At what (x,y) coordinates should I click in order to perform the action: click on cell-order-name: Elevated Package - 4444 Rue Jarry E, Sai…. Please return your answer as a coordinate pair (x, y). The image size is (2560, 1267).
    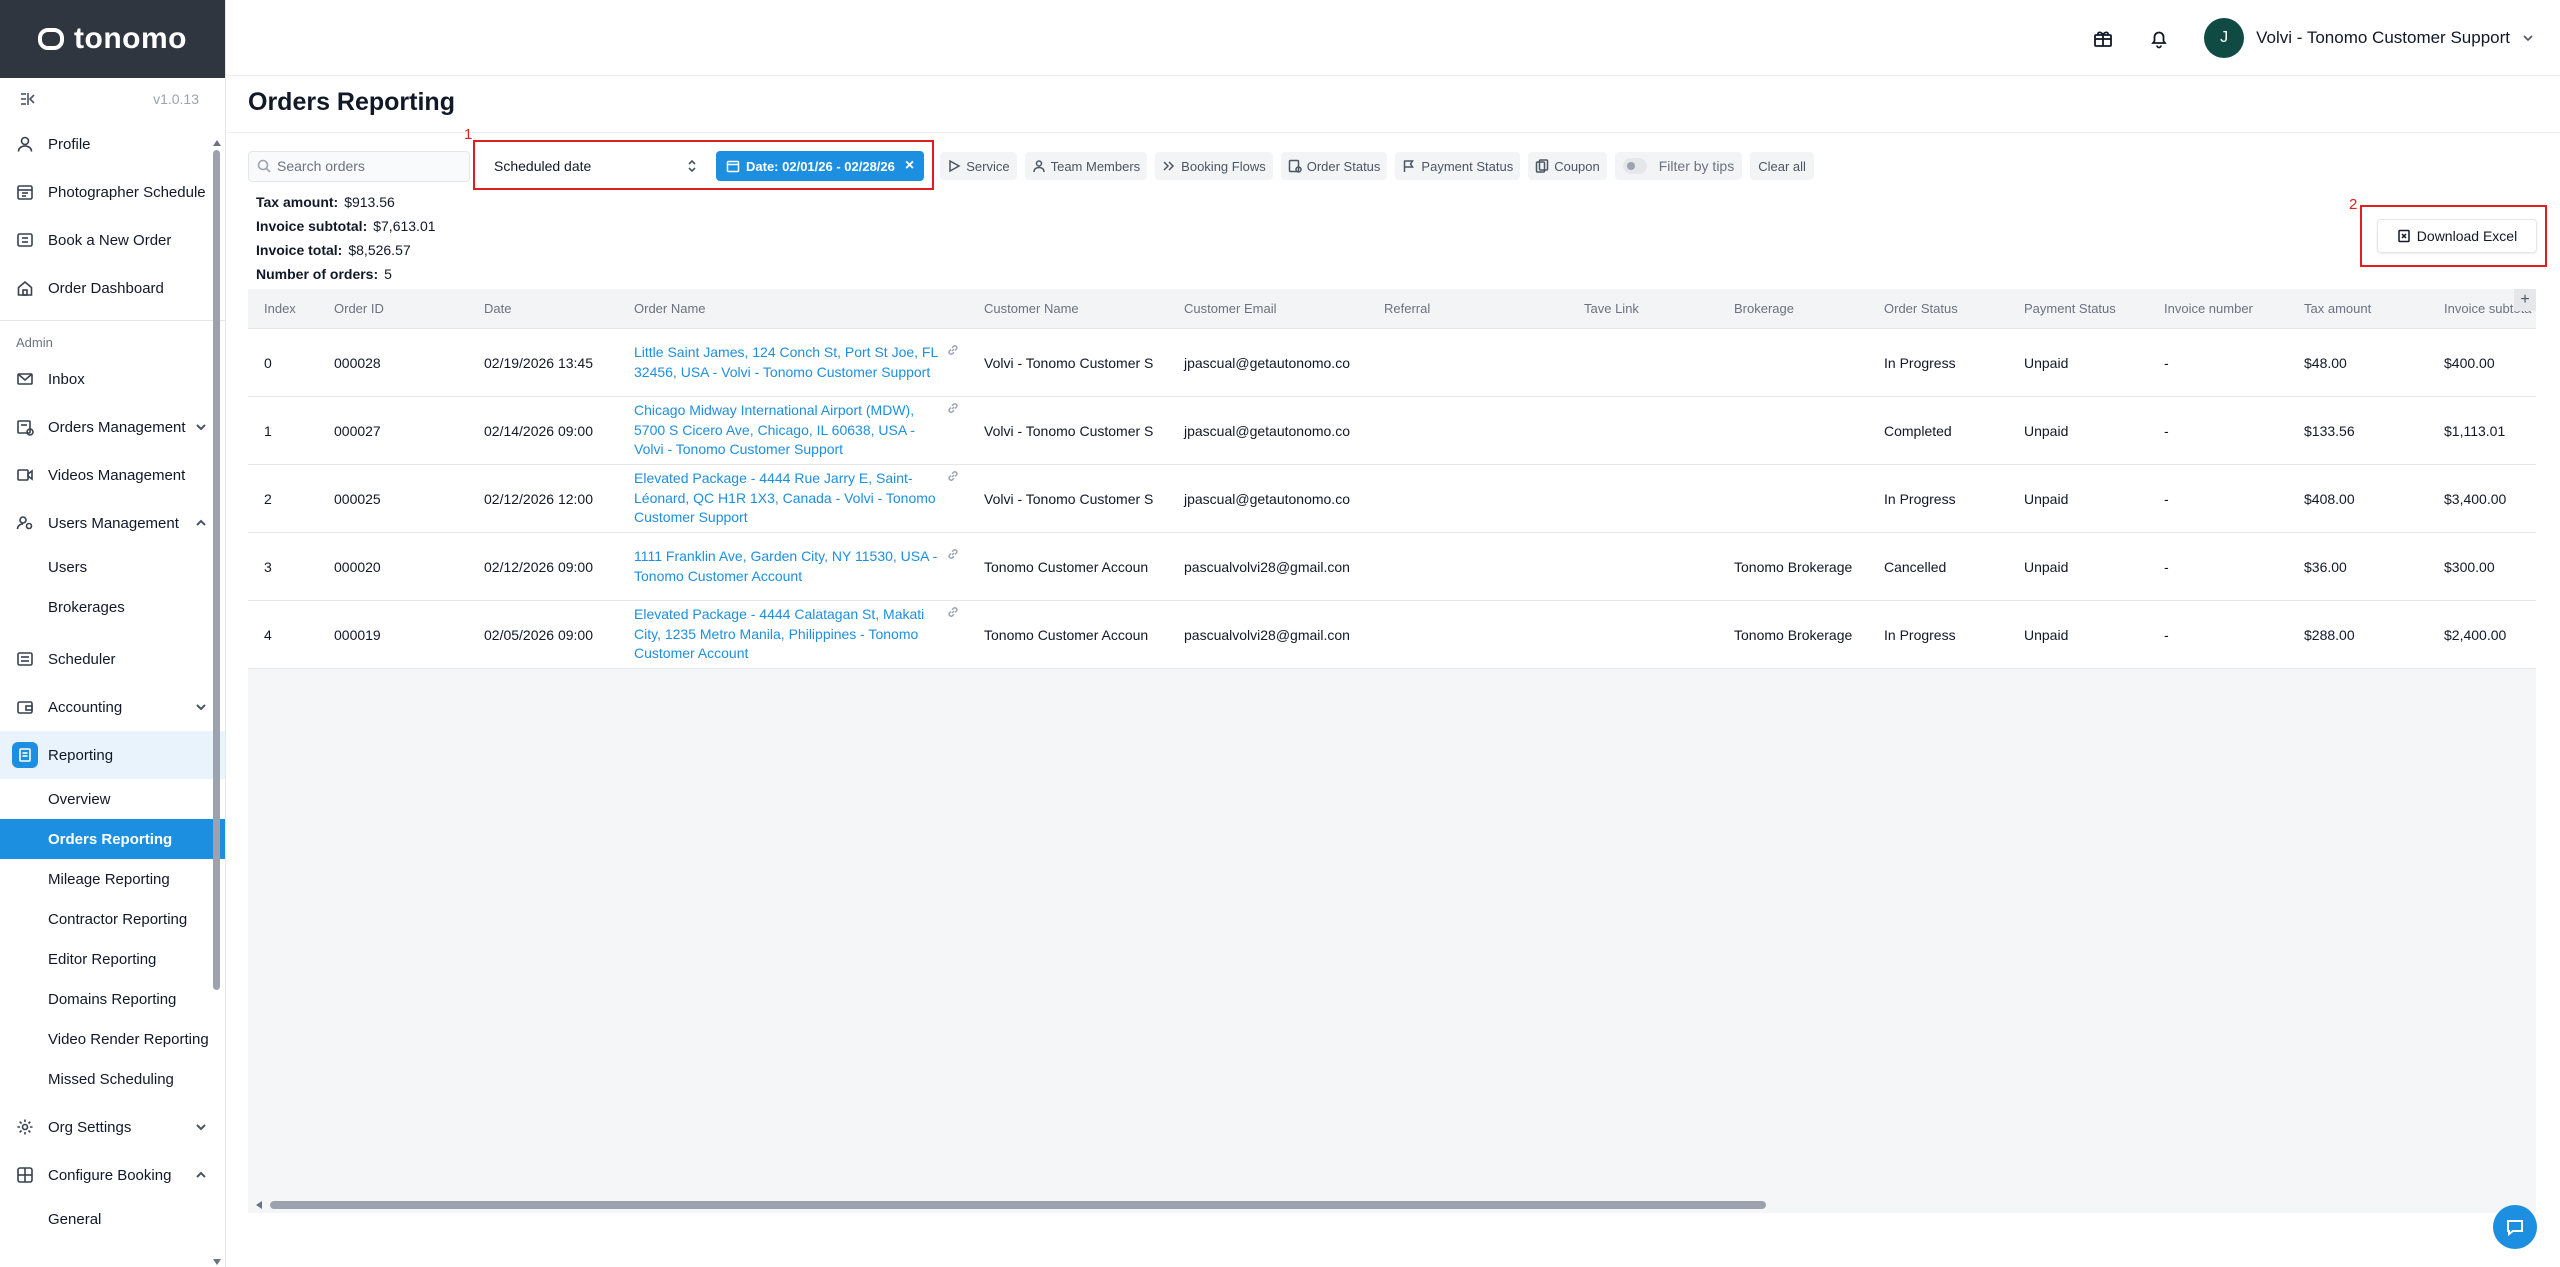
    Looking at the image, I should click on (793, 498).